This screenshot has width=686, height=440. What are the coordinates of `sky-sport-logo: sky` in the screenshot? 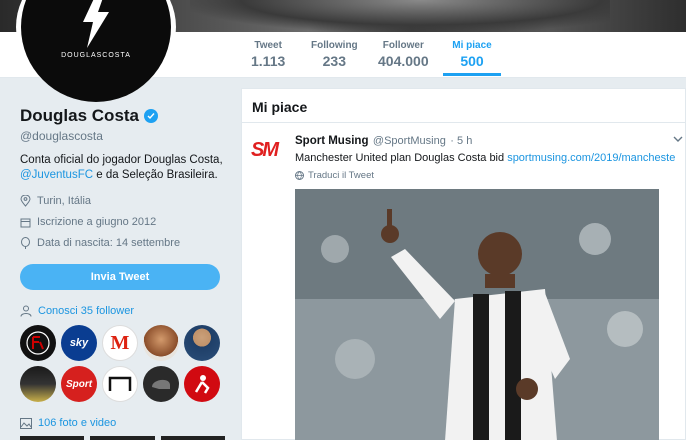 It's located at (79, 343).